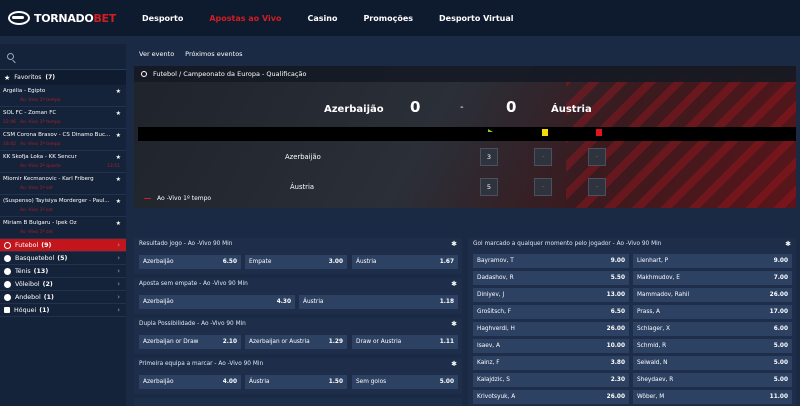 The image size is (800, 406). Describe the element at coordinates (63, 297) in the screenshot. I see `sport-andebol: Andebol (1) ›` at that location.